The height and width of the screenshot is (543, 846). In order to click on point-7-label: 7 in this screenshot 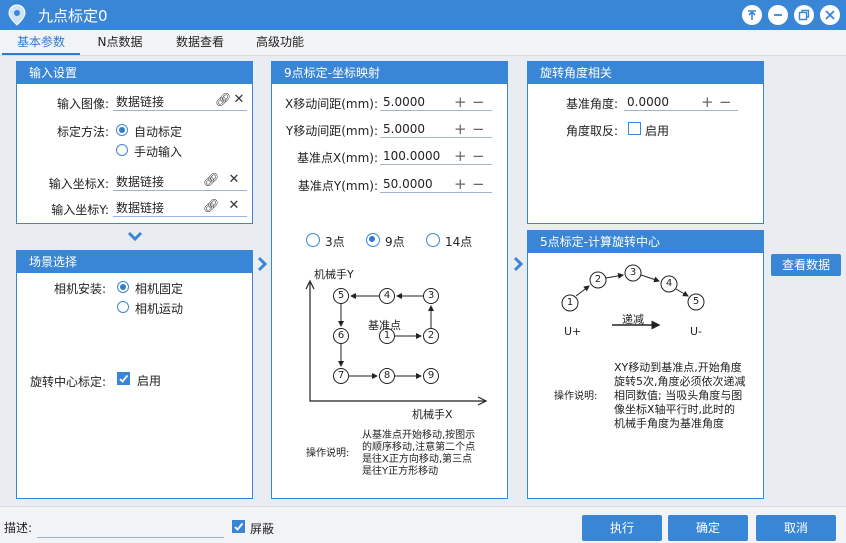, I will do `click(341, 375)`.